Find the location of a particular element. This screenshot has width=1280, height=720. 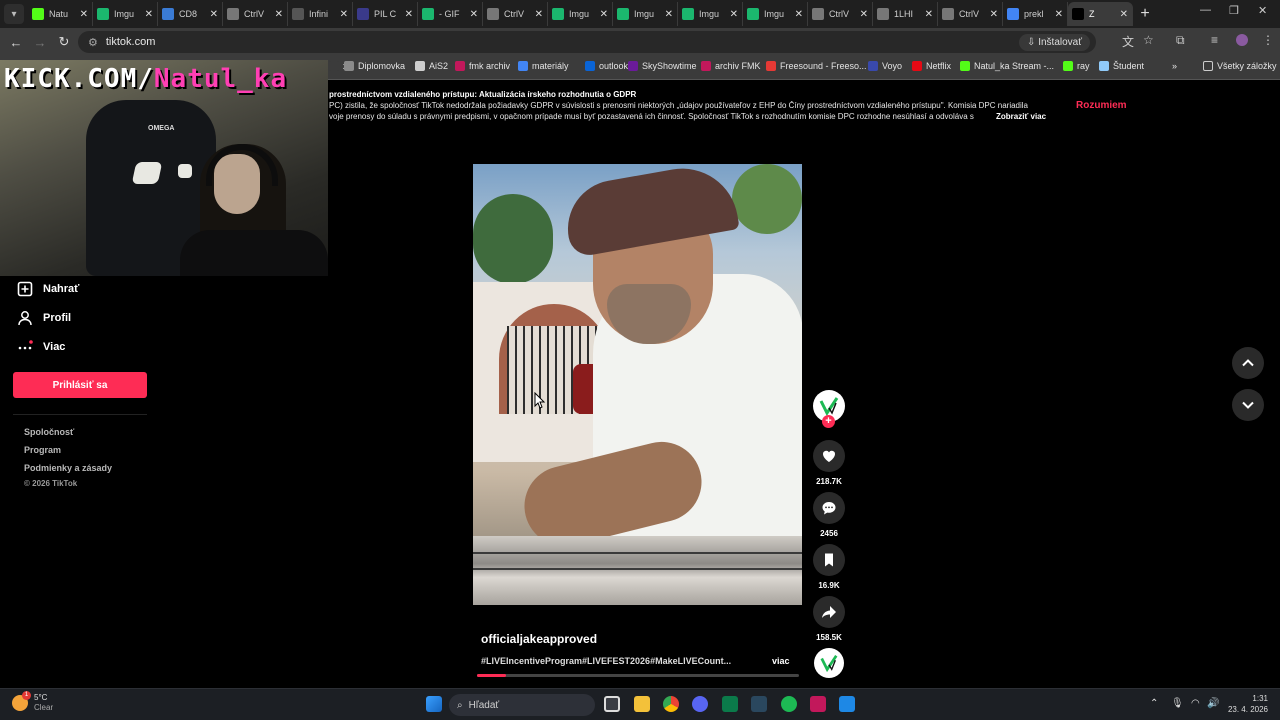

bookmark-item: archiv FMK is located at coordinates (731, 66).